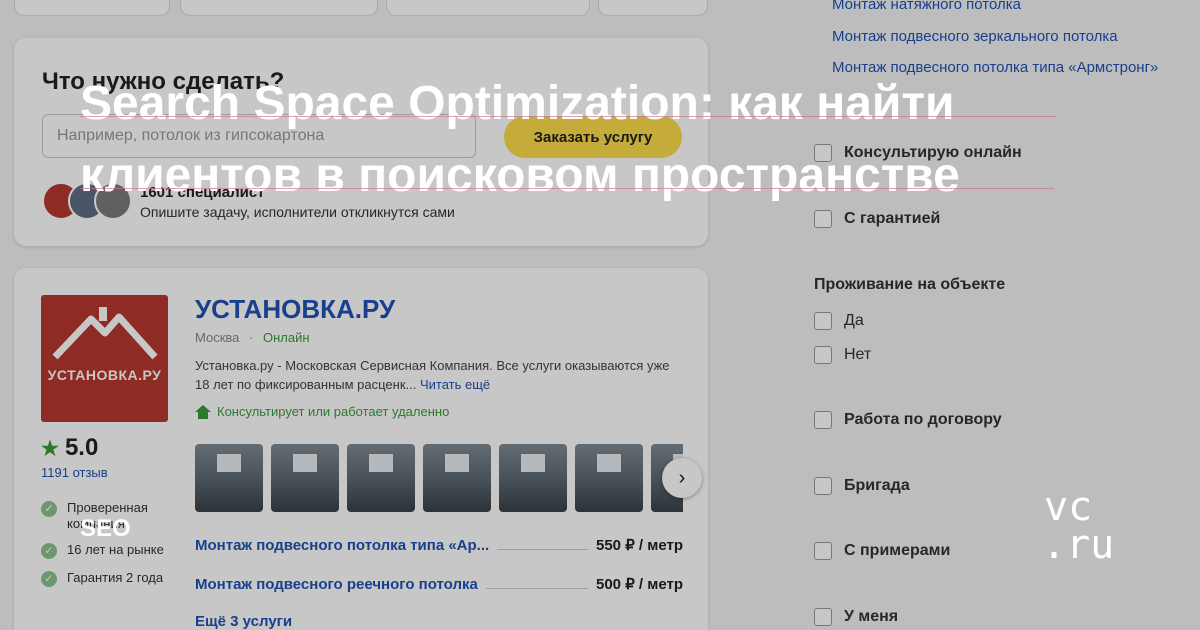  I want to click on headline-line: клиентов в поисковом пространстве, so click(520, 175).